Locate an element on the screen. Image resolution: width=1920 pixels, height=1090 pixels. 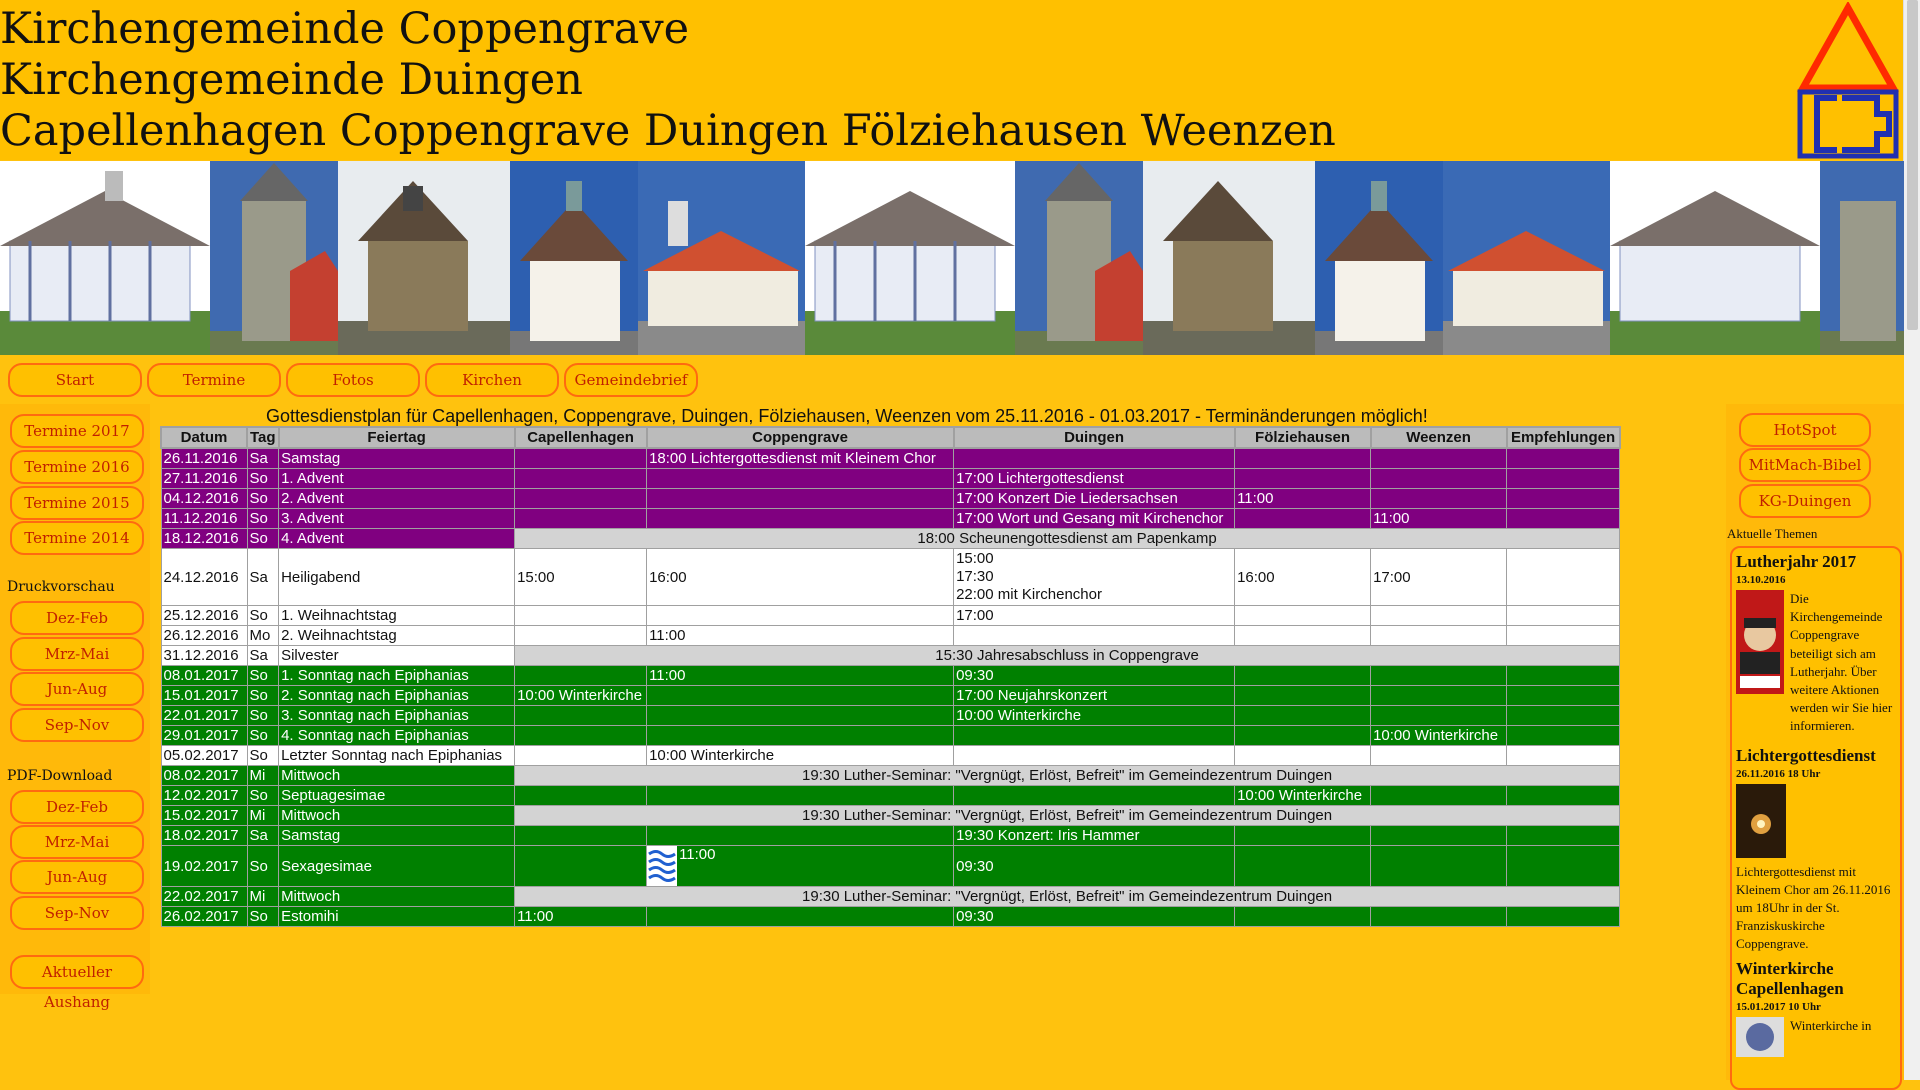
cell-datum: 18.12.2016 is located at coordinates (204, 538).